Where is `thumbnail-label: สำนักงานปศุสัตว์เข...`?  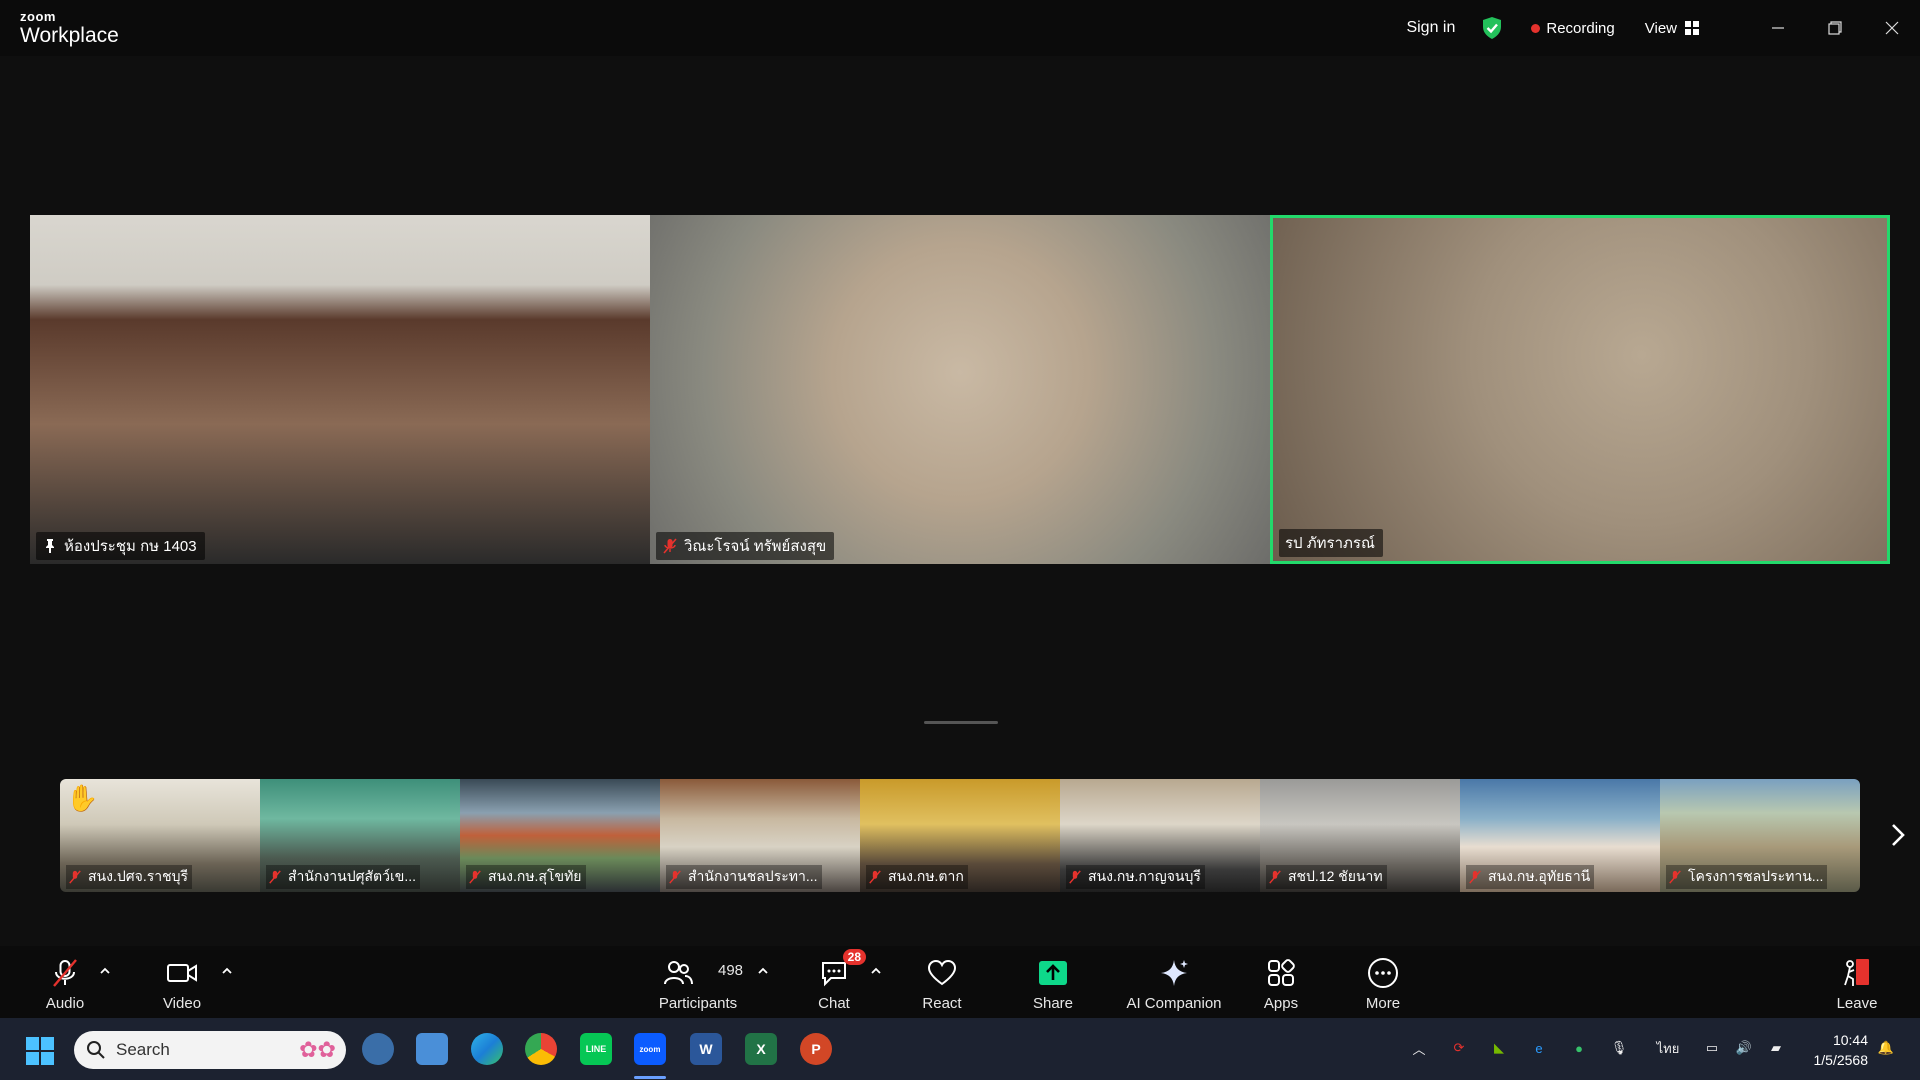 thumbnail-label: สำนักงานปศุสัตว์เข... is located at coordinates (343, 877).